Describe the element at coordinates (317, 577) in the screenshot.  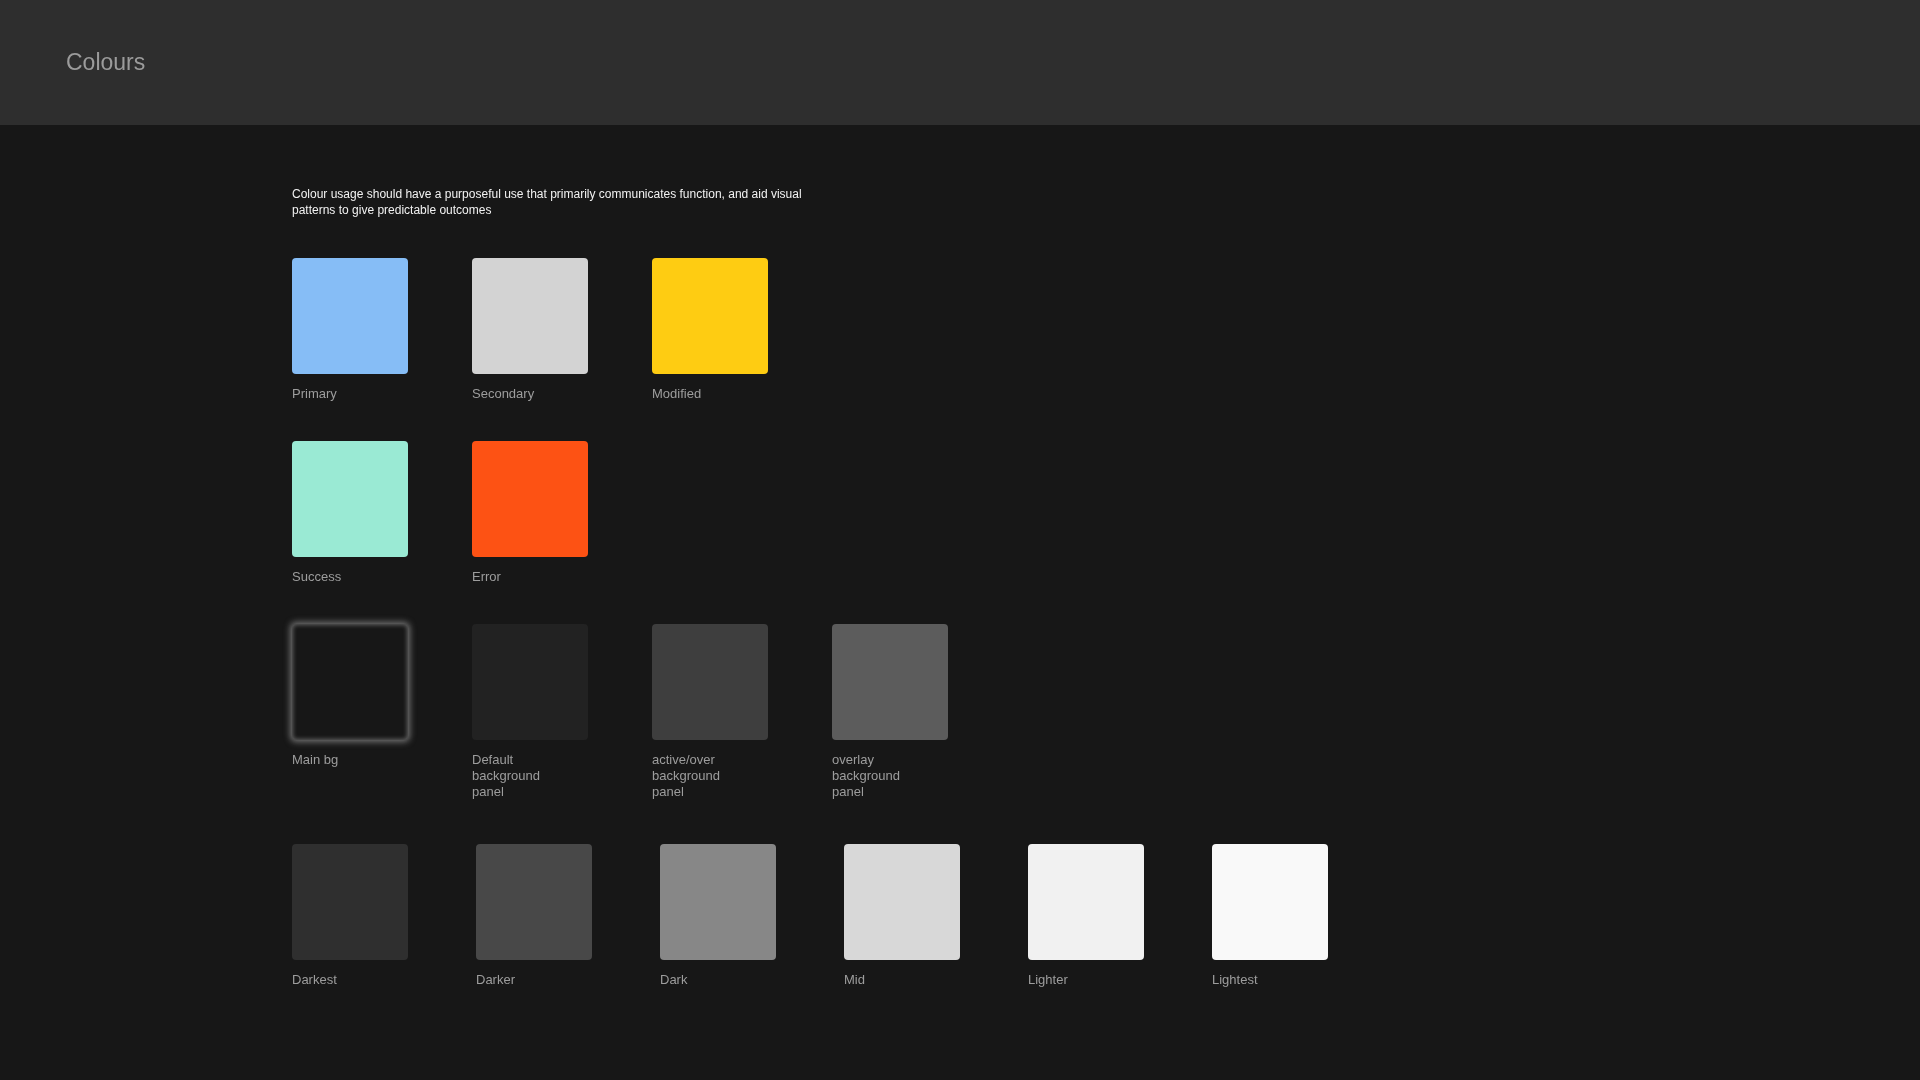
I see `swatch-label: Success` at that location.